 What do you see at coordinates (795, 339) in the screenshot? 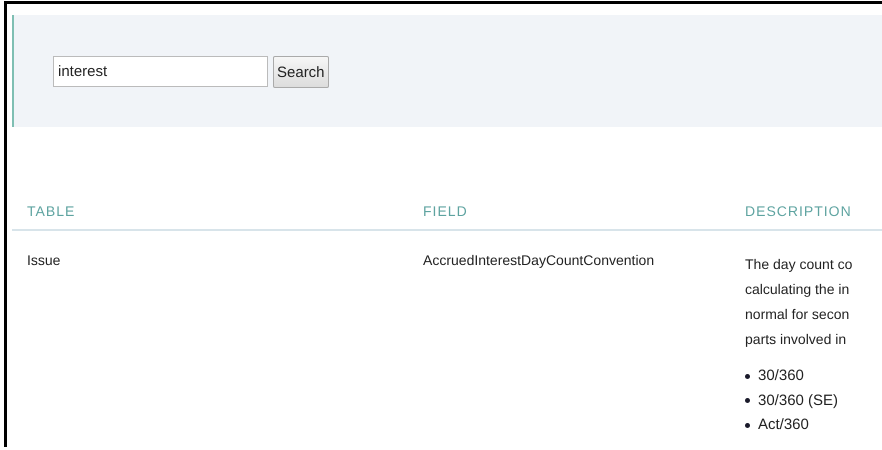
I see `description-text: parts involved in` at bounding box center [795, 339].